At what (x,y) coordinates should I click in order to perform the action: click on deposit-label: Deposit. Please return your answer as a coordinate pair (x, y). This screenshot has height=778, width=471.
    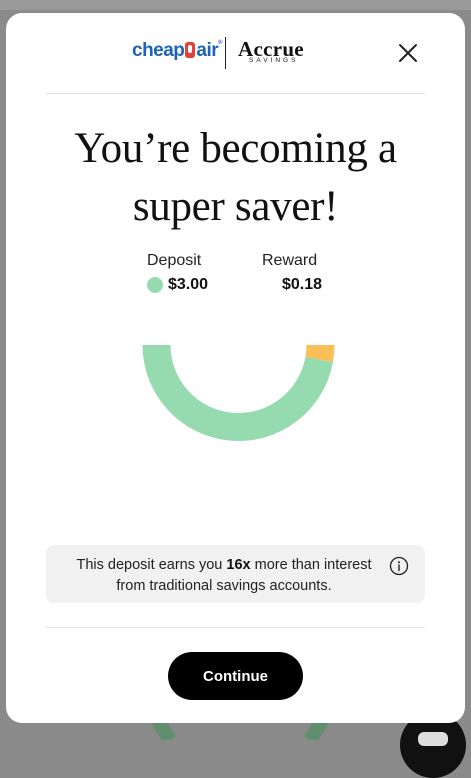
    Looking at the image, I should click on (174, 260).